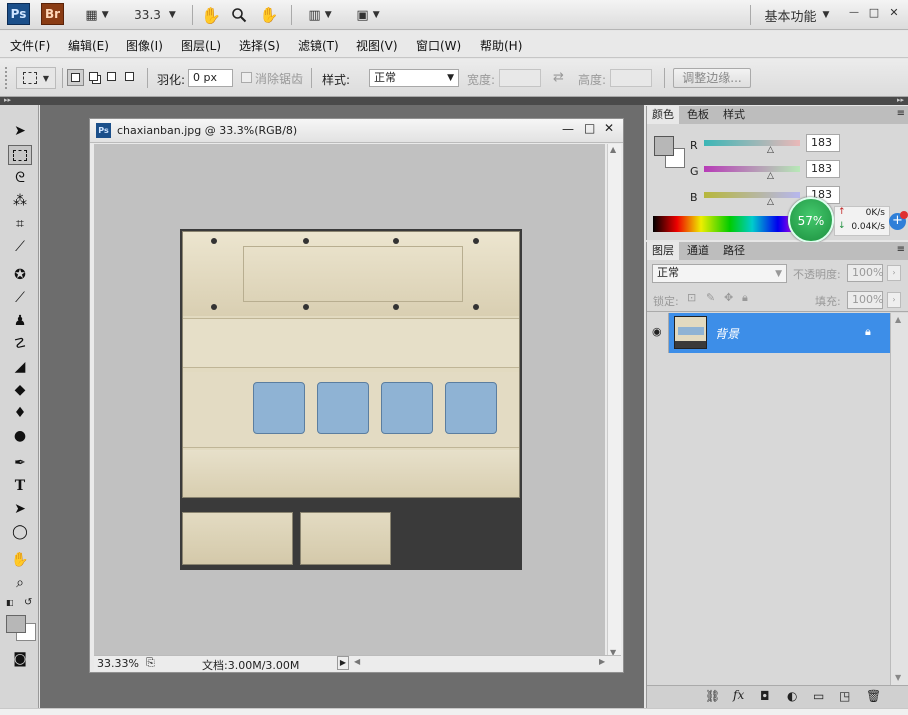 This screenshot has width=908, height=715. Describe the element at coordinates (320, 15) in the screenshot. I see `arrange-documents-button: ▥ ▼` at that location.